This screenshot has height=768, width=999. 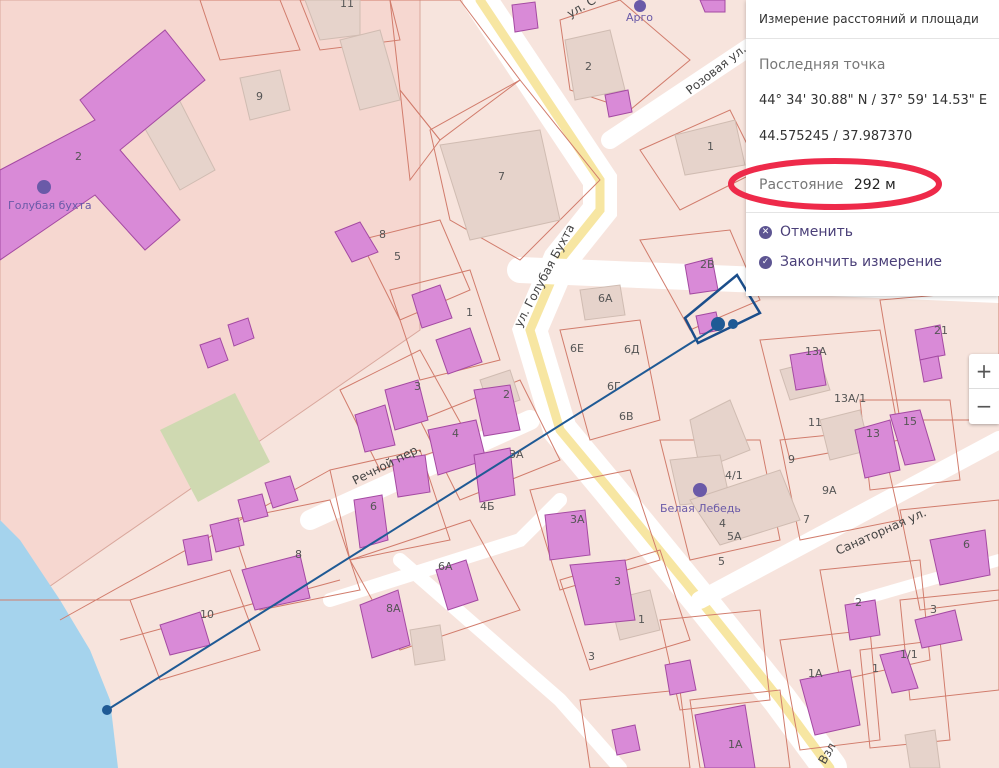 I want to click on house-number: 8А, so click(x=393, y=608).